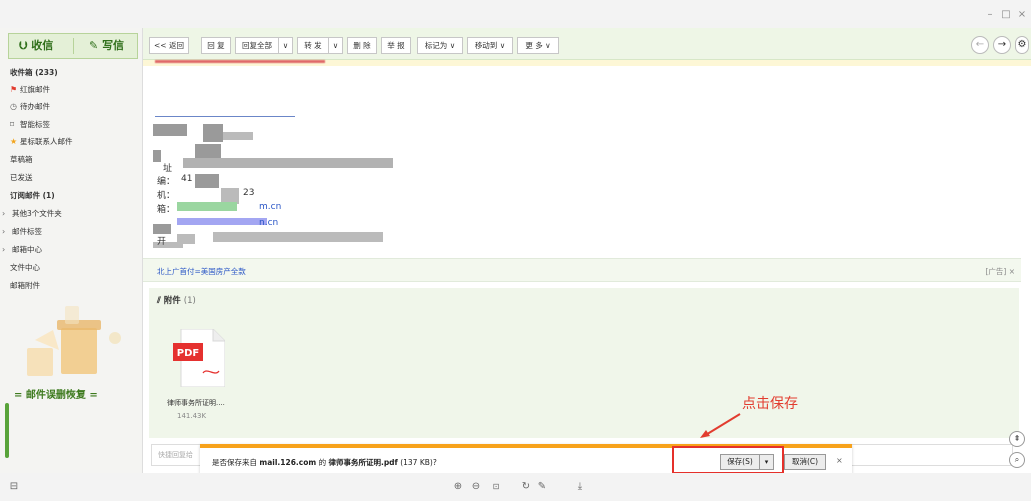  I want to click on download-size: (137 KB)?, so click(417, 462).